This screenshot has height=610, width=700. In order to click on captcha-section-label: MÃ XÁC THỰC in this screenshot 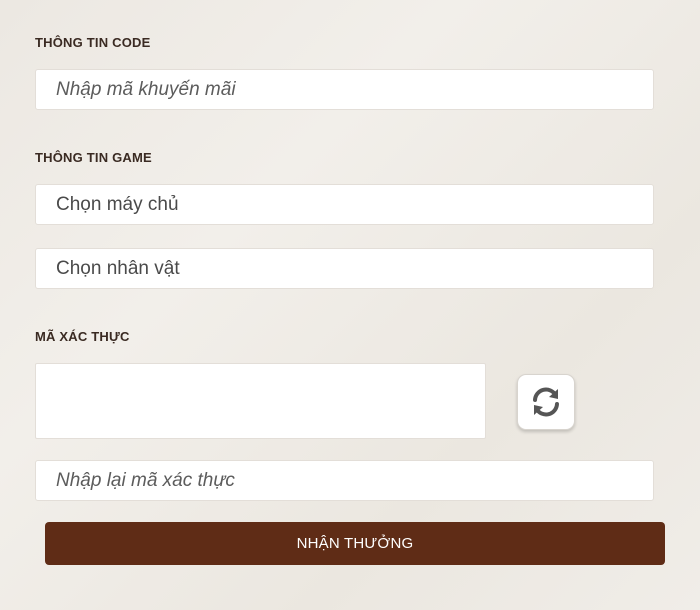, I will do `click(82, 336)`.